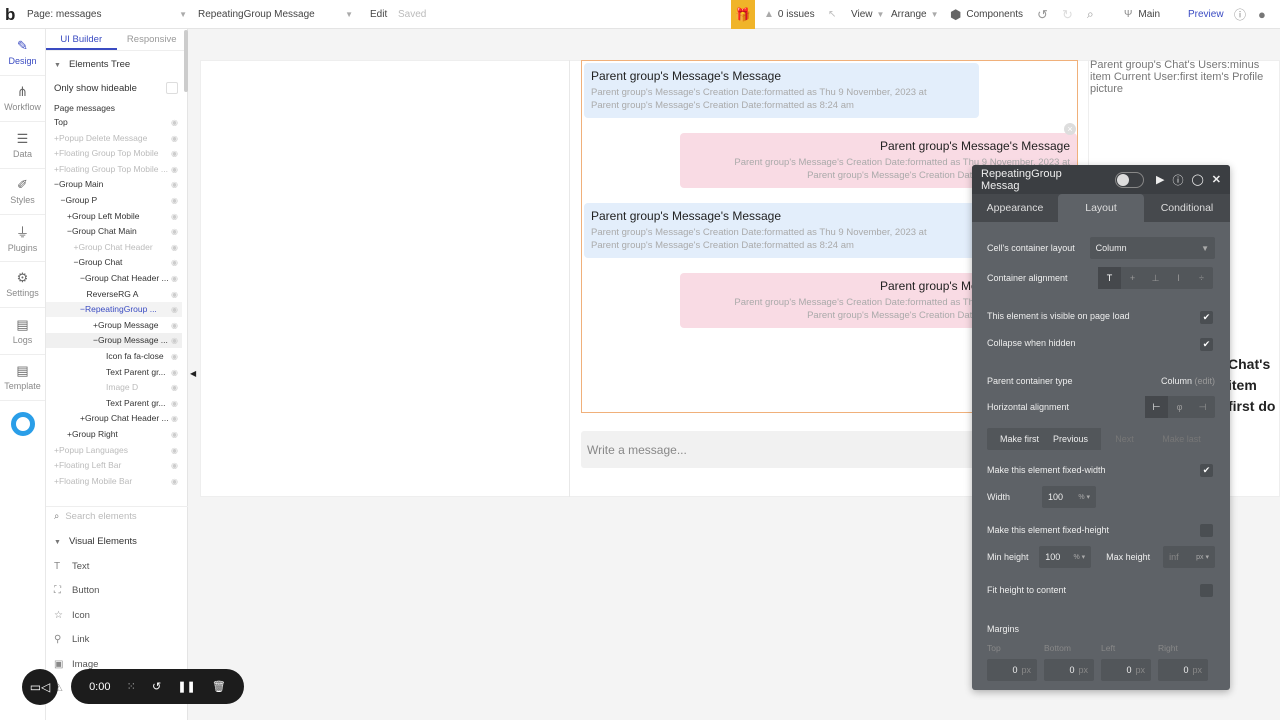  Describe the element at coordinates (378, 14) in the screenshot. I see `edit-button: Edit` at that location.